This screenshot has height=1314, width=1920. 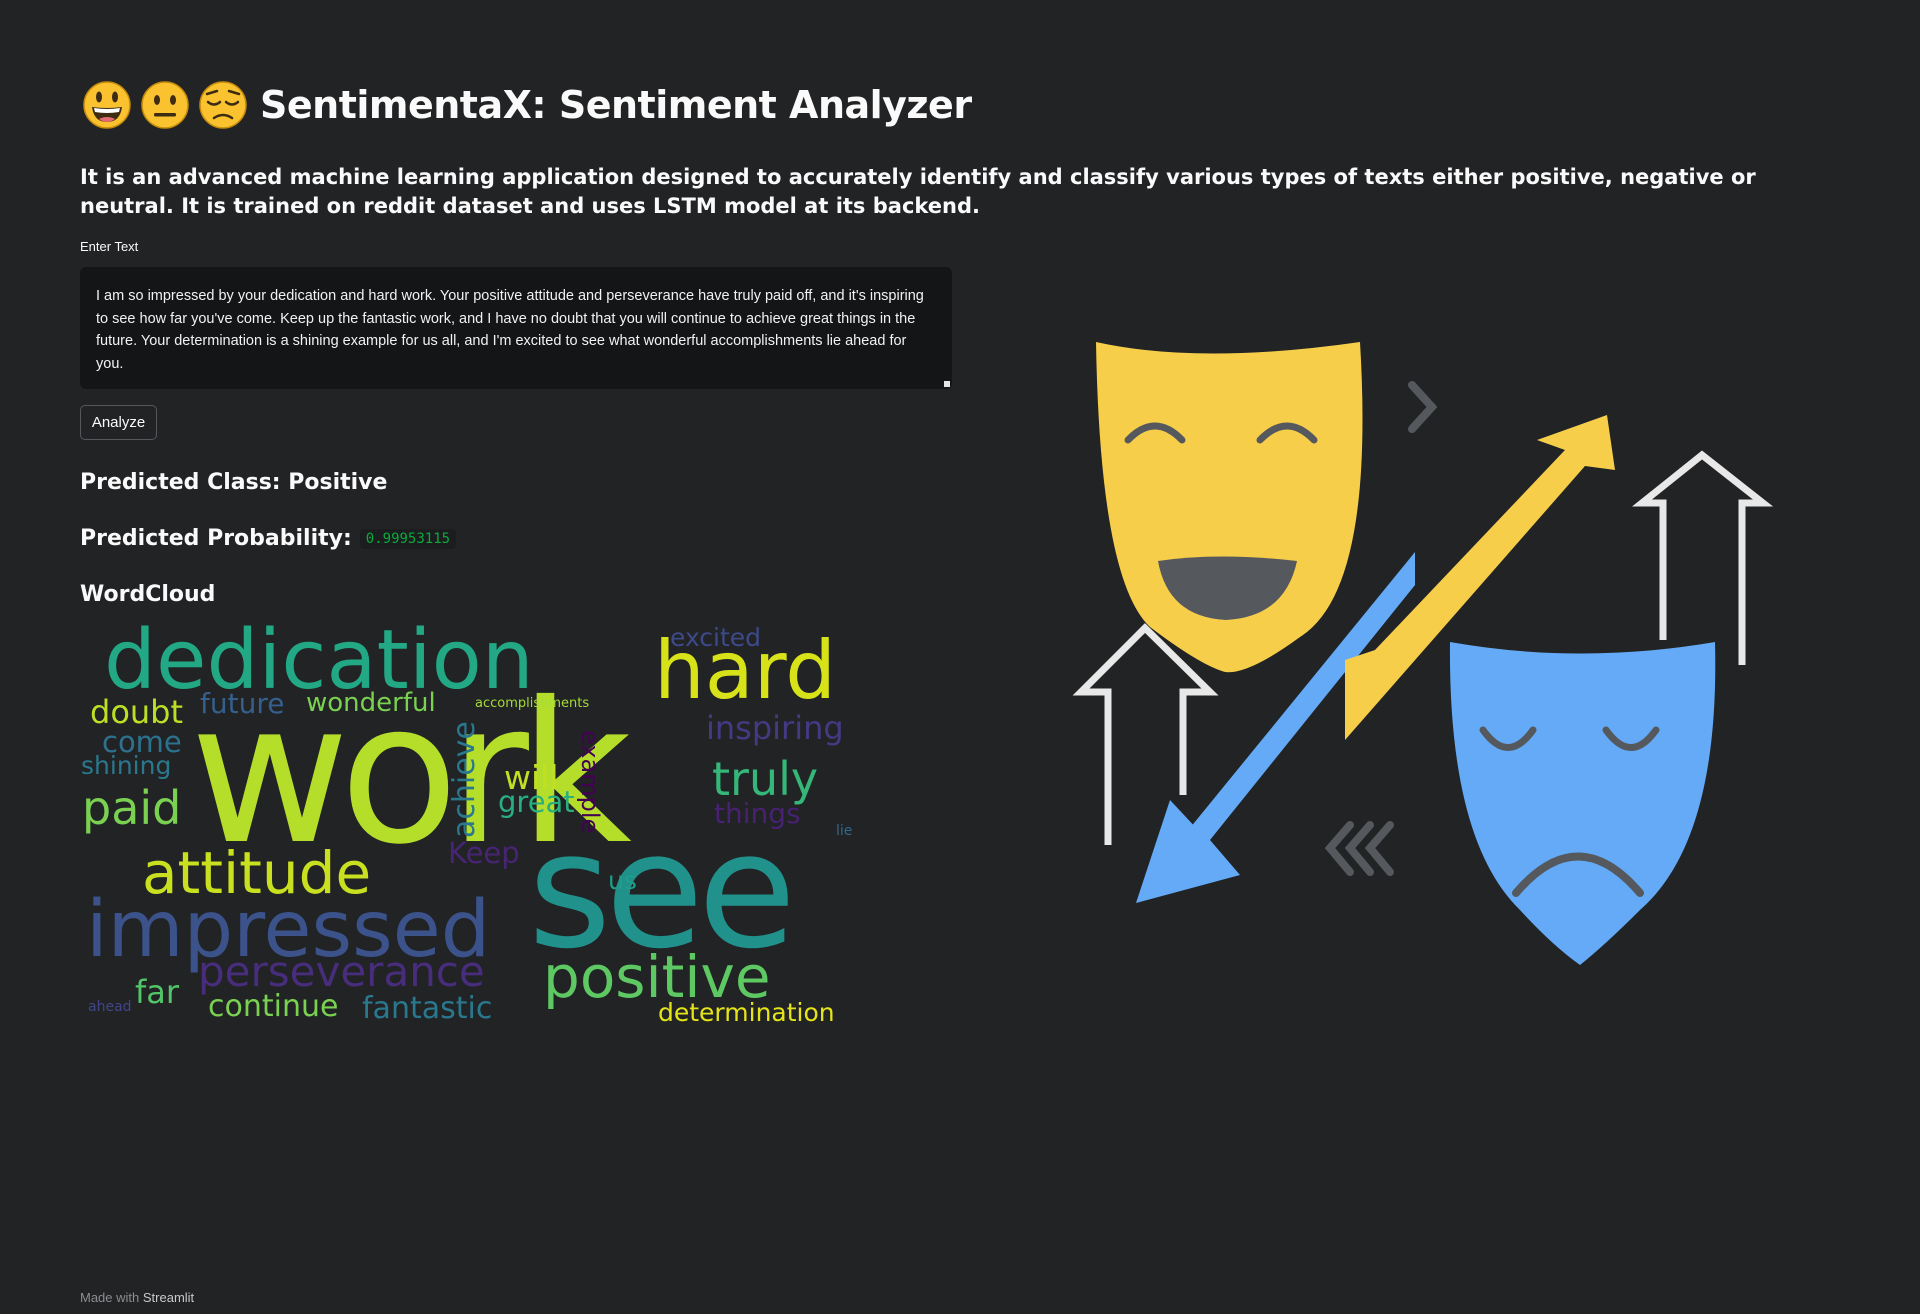 What do you see at coordinates (118, 422) in the screenshot?
I see `analyze-button: Analyze` at bounding box center [118, 422].